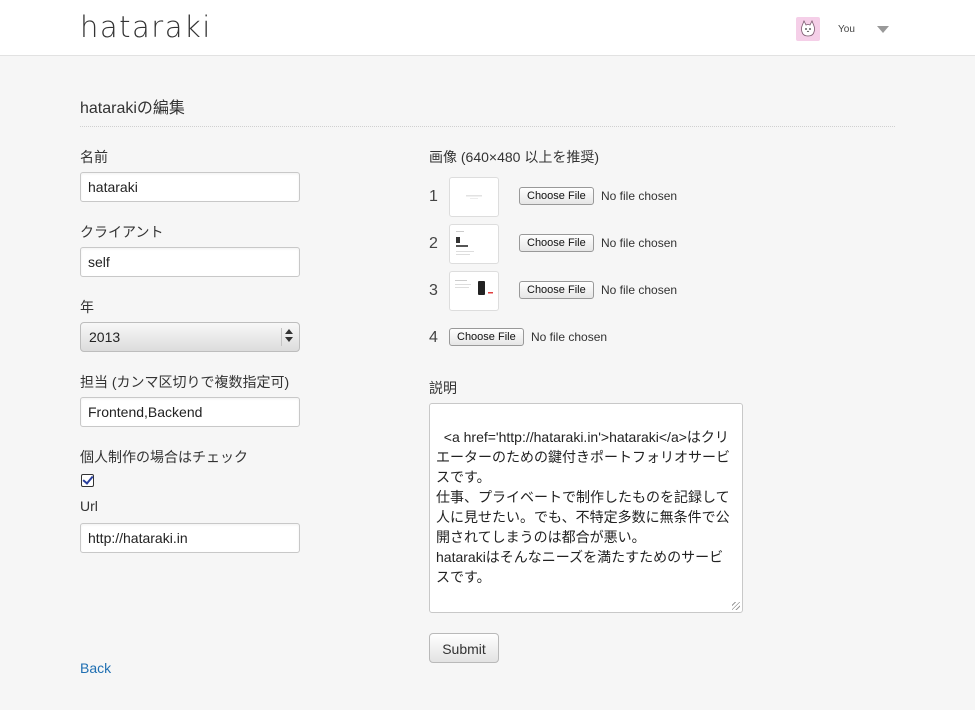  I want to click on choose-file-button-4: Choose File, so click(486, 337).